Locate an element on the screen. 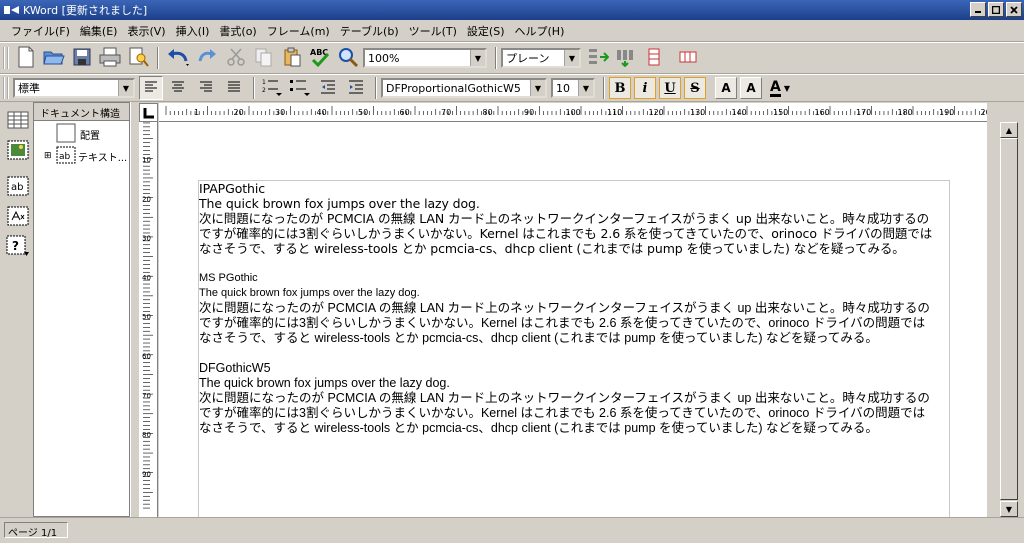 The image size is (1024, 543). table-columns-button is located at coordinates (688, 58).